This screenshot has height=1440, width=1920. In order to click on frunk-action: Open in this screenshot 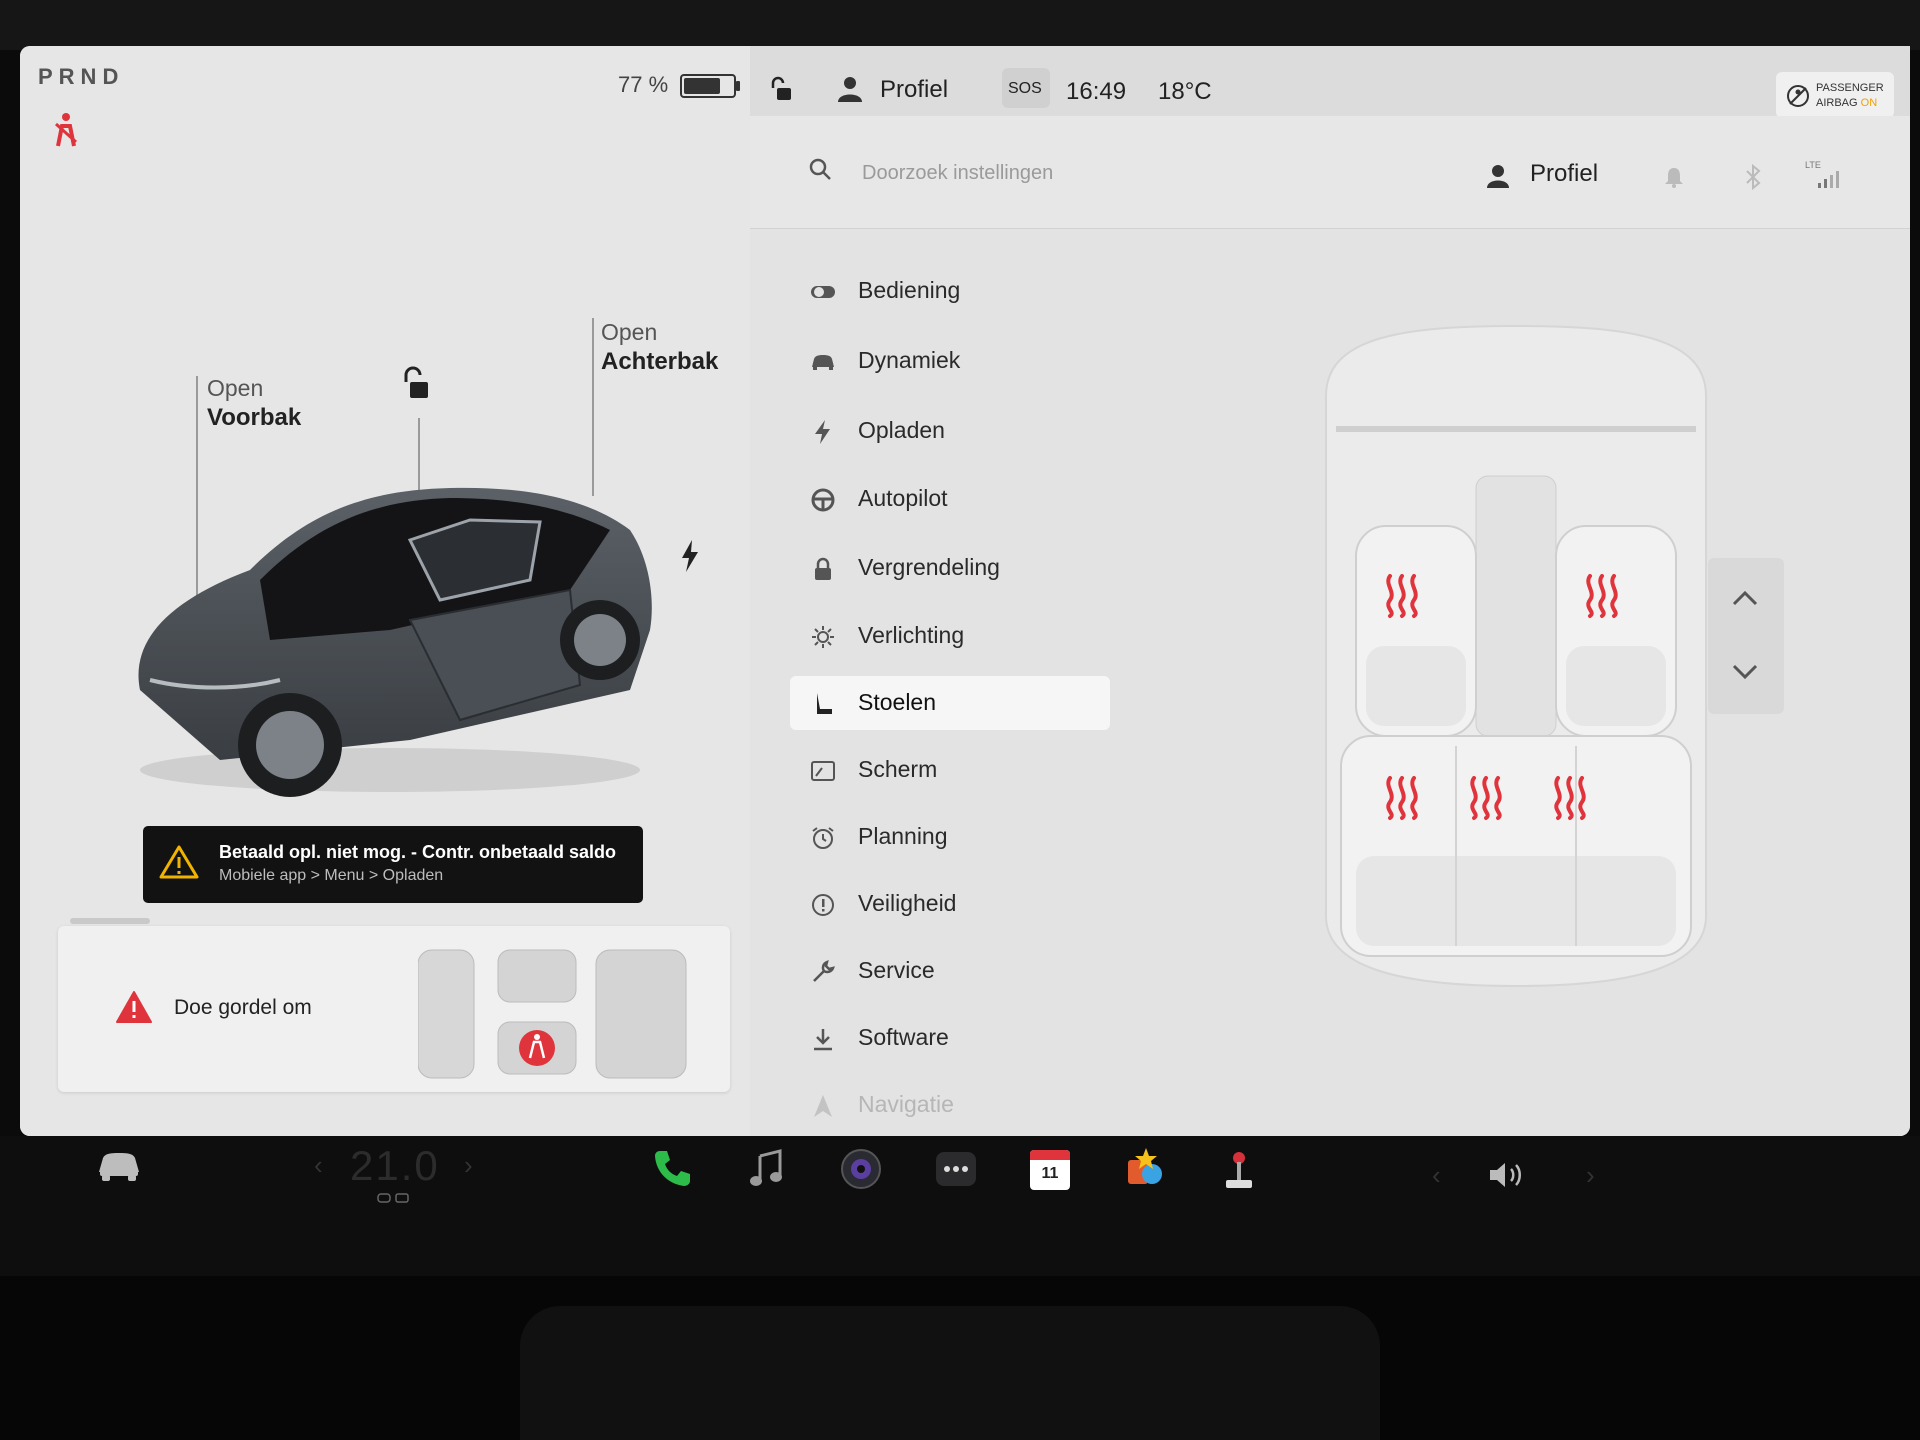, I will do `click(235, 388)`.